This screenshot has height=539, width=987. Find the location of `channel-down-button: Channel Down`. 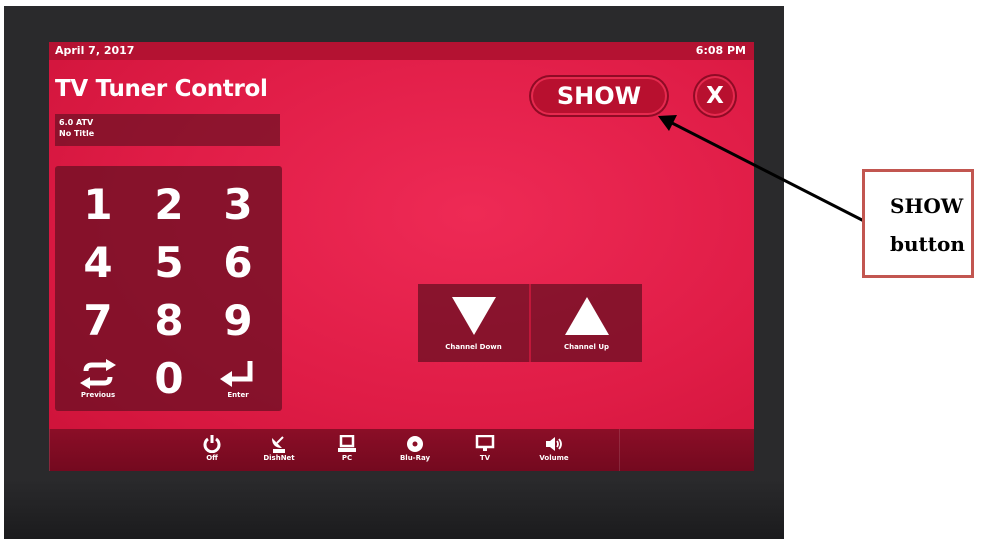

channel-down-button: Channel Down is located at coordinates (473, 323).